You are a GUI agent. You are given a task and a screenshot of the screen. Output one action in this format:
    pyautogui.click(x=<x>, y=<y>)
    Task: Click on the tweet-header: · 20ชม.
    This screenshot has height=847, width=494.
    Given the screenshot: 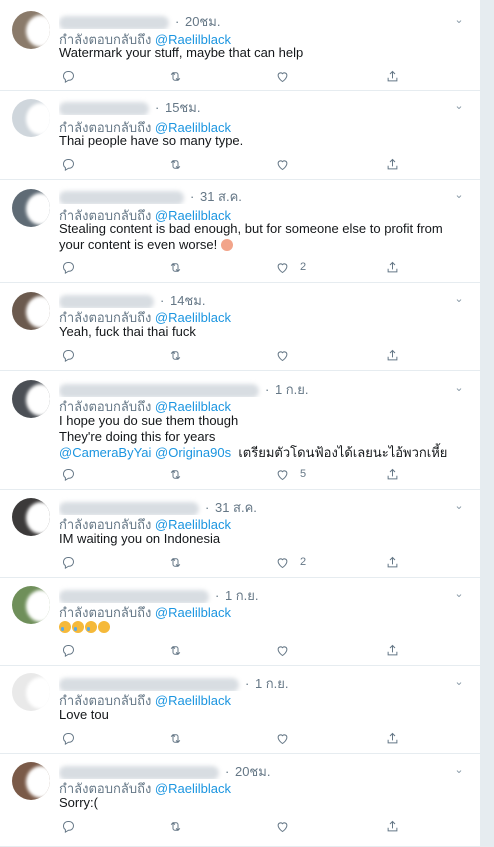 What is the action you would take?
    pyautogui.click(x=254, y=770)
    